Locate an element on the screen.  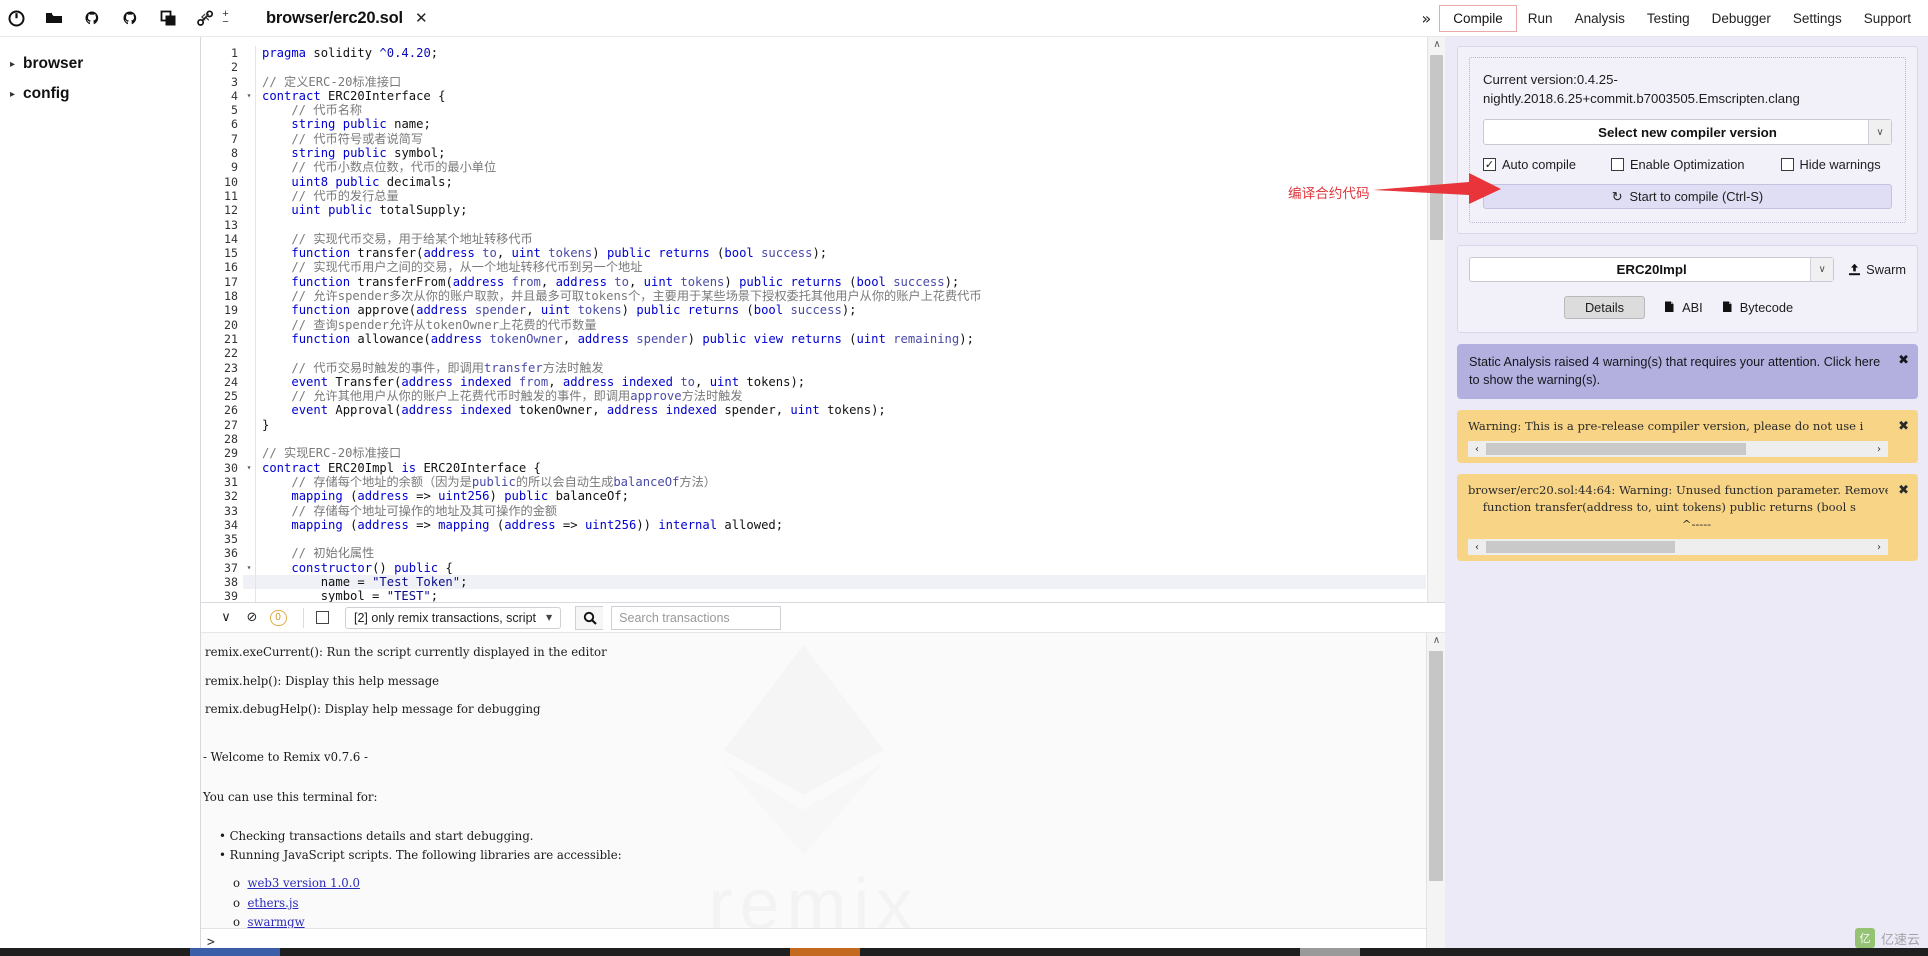
code-line-row: 14 // 实现代币交易，用于给某个地址转移代币 is located at coordinates (813, 239).